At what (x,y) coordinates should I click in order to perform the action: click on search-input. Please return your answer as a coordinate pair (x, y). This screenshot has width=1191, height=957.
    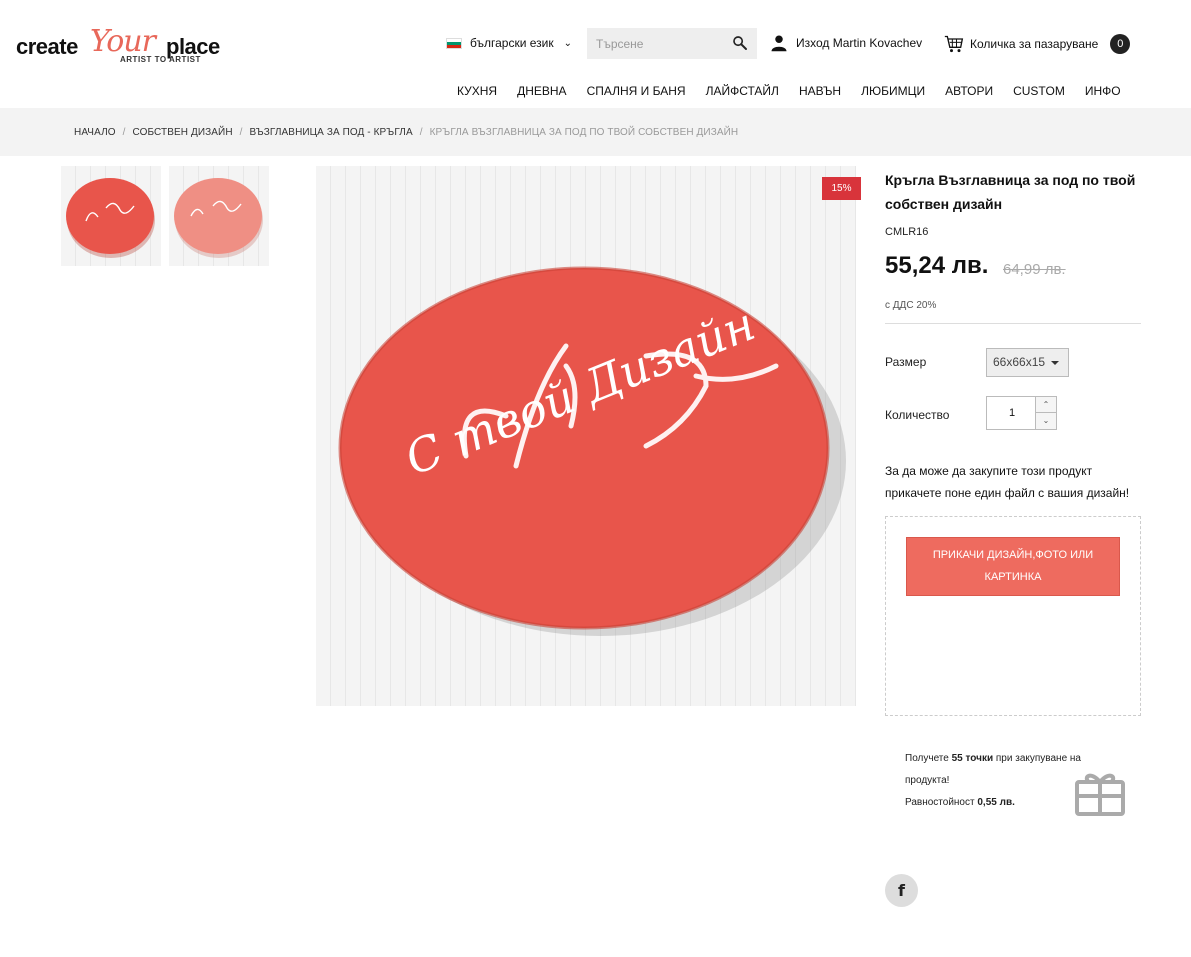
    Looking at the image, I should click on (657, 43).